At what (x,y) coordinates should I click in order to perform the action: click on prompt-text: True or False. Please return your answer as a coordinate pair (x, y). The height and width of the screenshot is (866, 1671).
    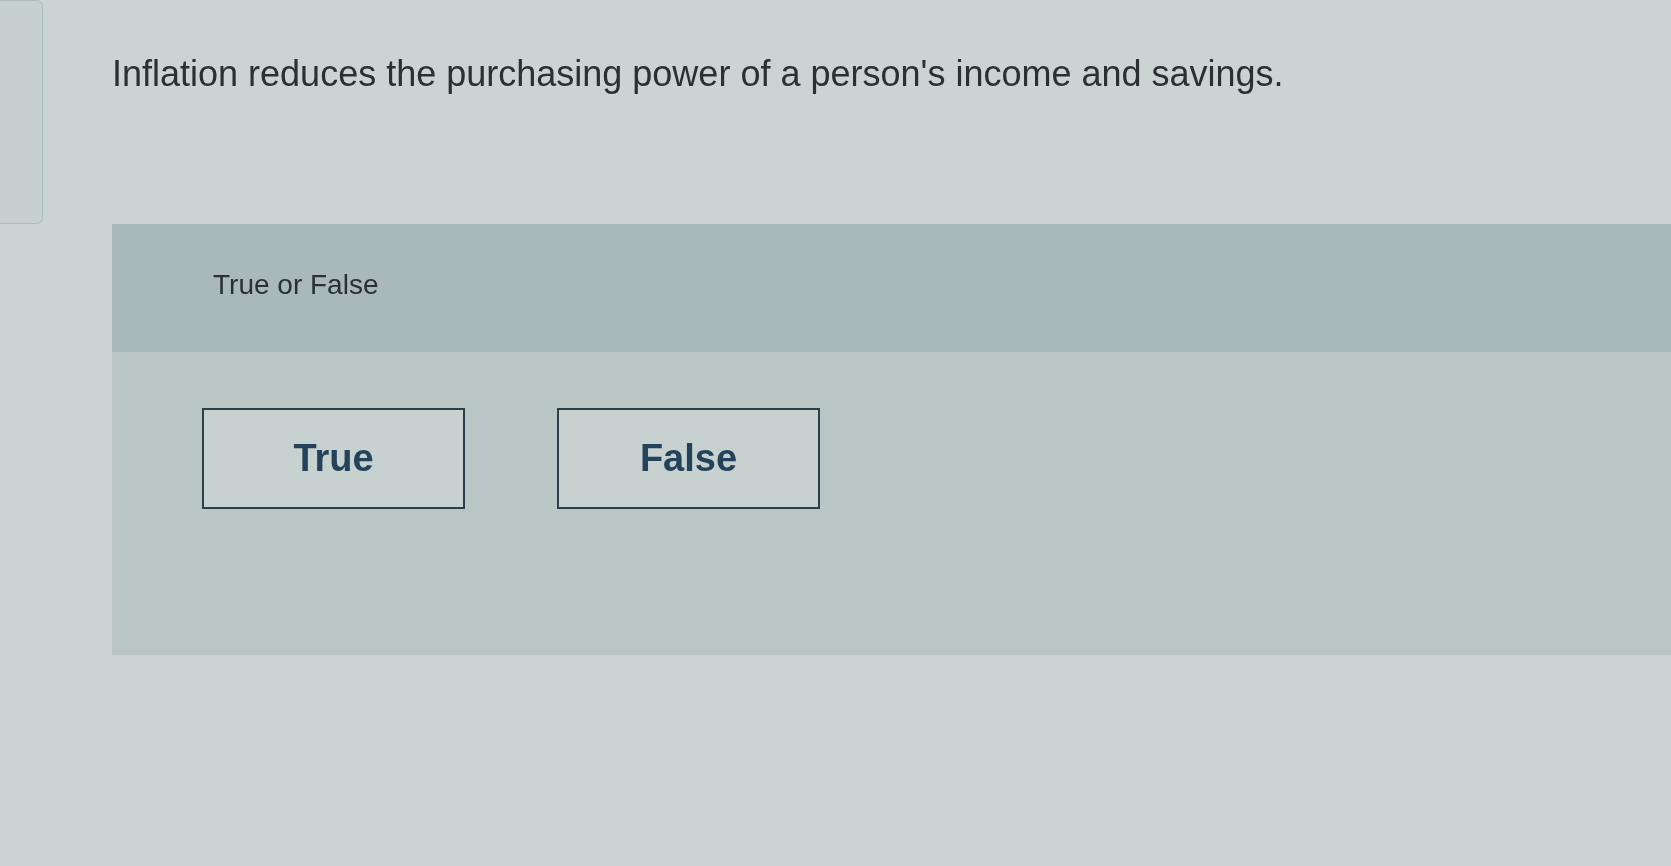
    Looking at the image, I should click on (296, 284).